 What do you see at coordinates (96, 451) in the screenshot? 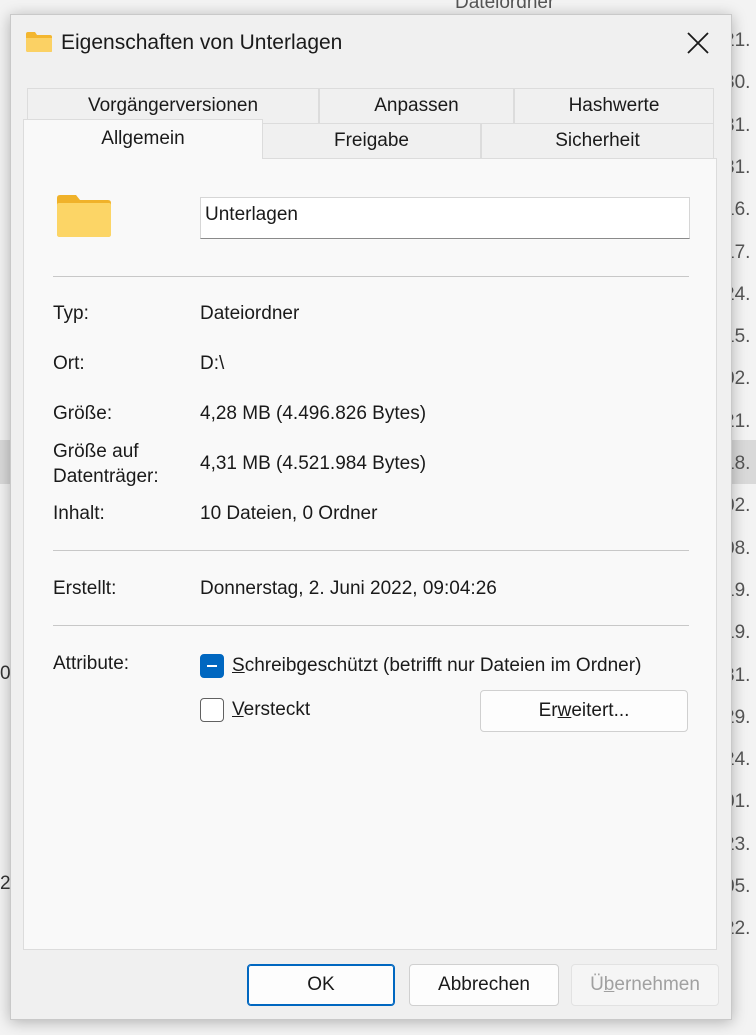
I see `size-on-disk-label-1: Größe auf` at bounding box center [96, 451].